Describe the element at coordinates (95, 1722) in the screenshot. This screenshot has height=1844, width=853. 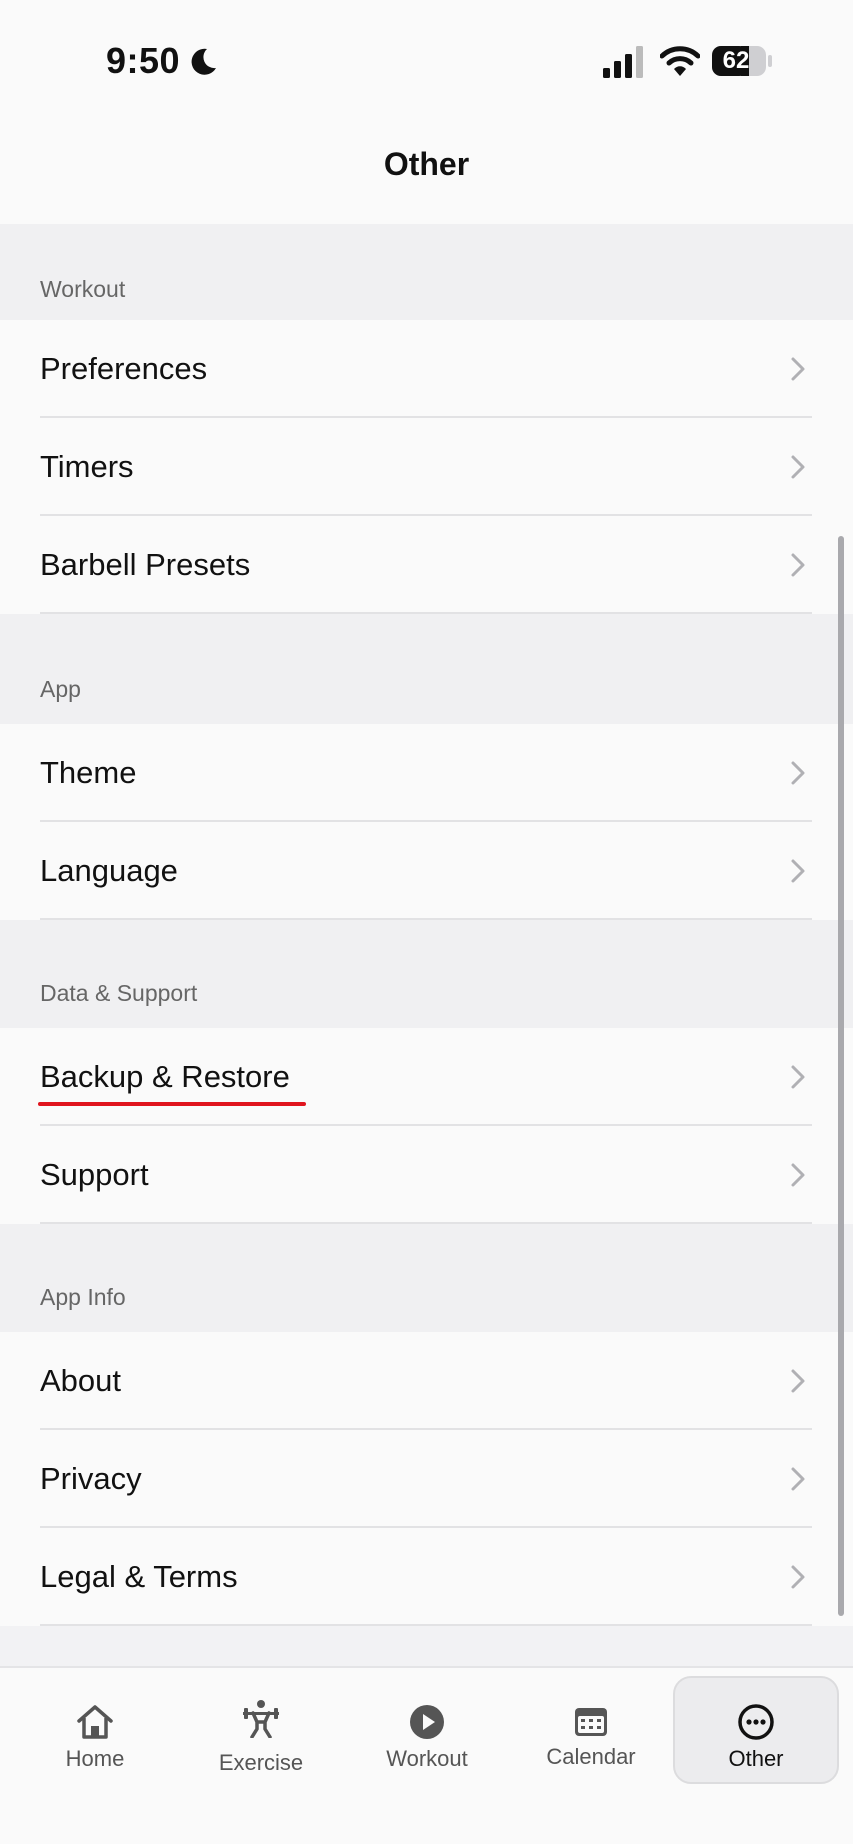
I see `home-icon` at that location.